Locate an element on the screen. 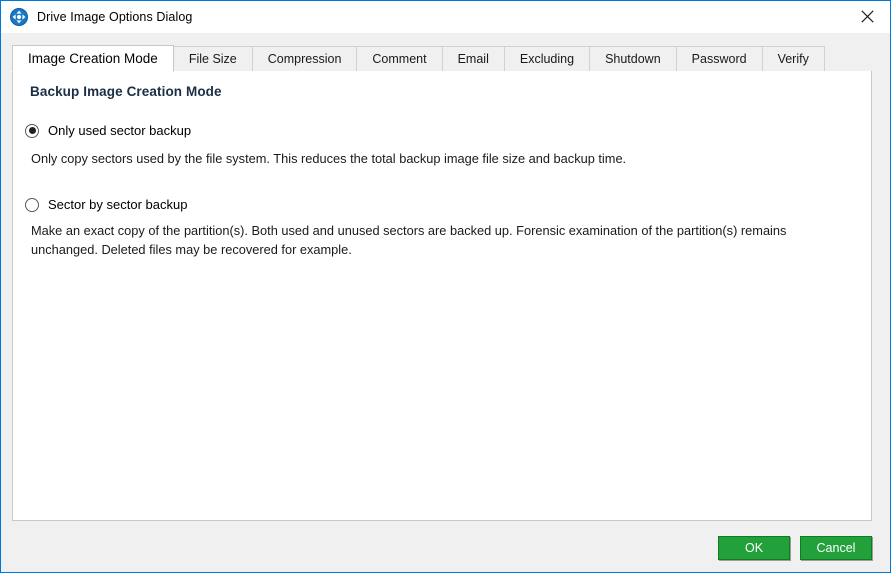  tab-label: Image Creation Mode is located at coordinates (93, 58).